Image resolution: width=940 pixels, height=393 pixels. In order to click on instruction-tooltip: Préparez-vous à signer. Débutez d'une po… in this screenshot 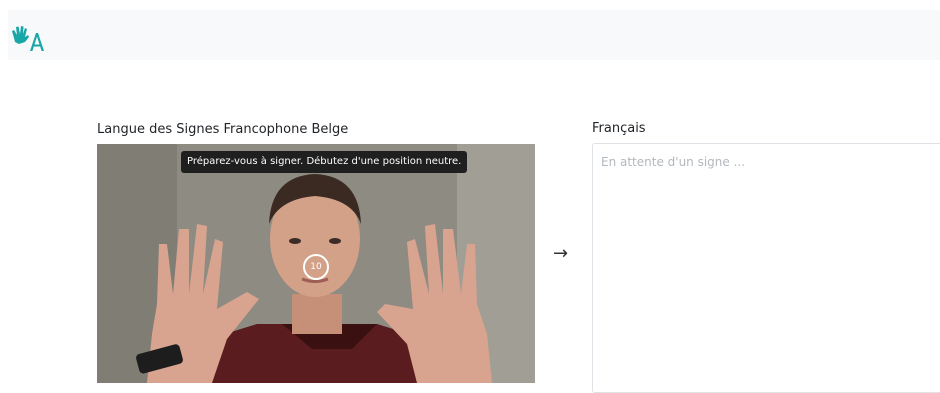, I will do `click(324, 162)`.